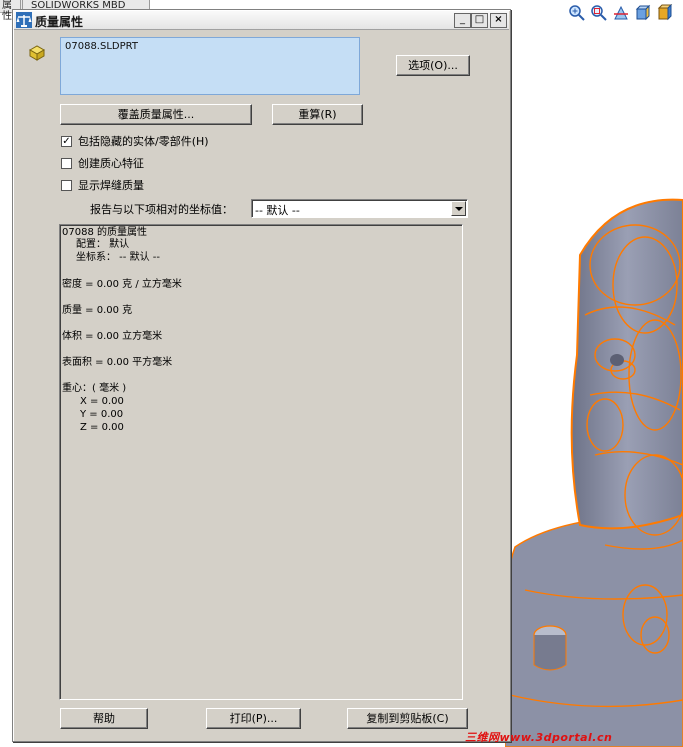 The image size is (683, 747). I want to click on coordinate-system-value: -- 默认 --, so click(277, 210).